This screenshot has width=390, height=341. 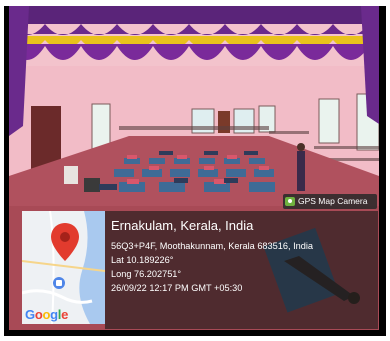 I want to click on place-marker-icon, so click(x=59, y=283).